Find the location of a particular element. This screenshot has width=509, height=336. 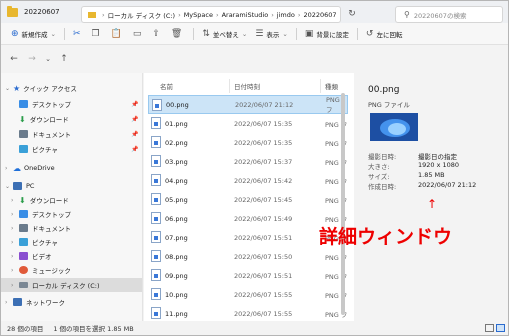

nav-pc-local-disk: › ローカル ディスク (C:) is located at coordinates (71, 285).